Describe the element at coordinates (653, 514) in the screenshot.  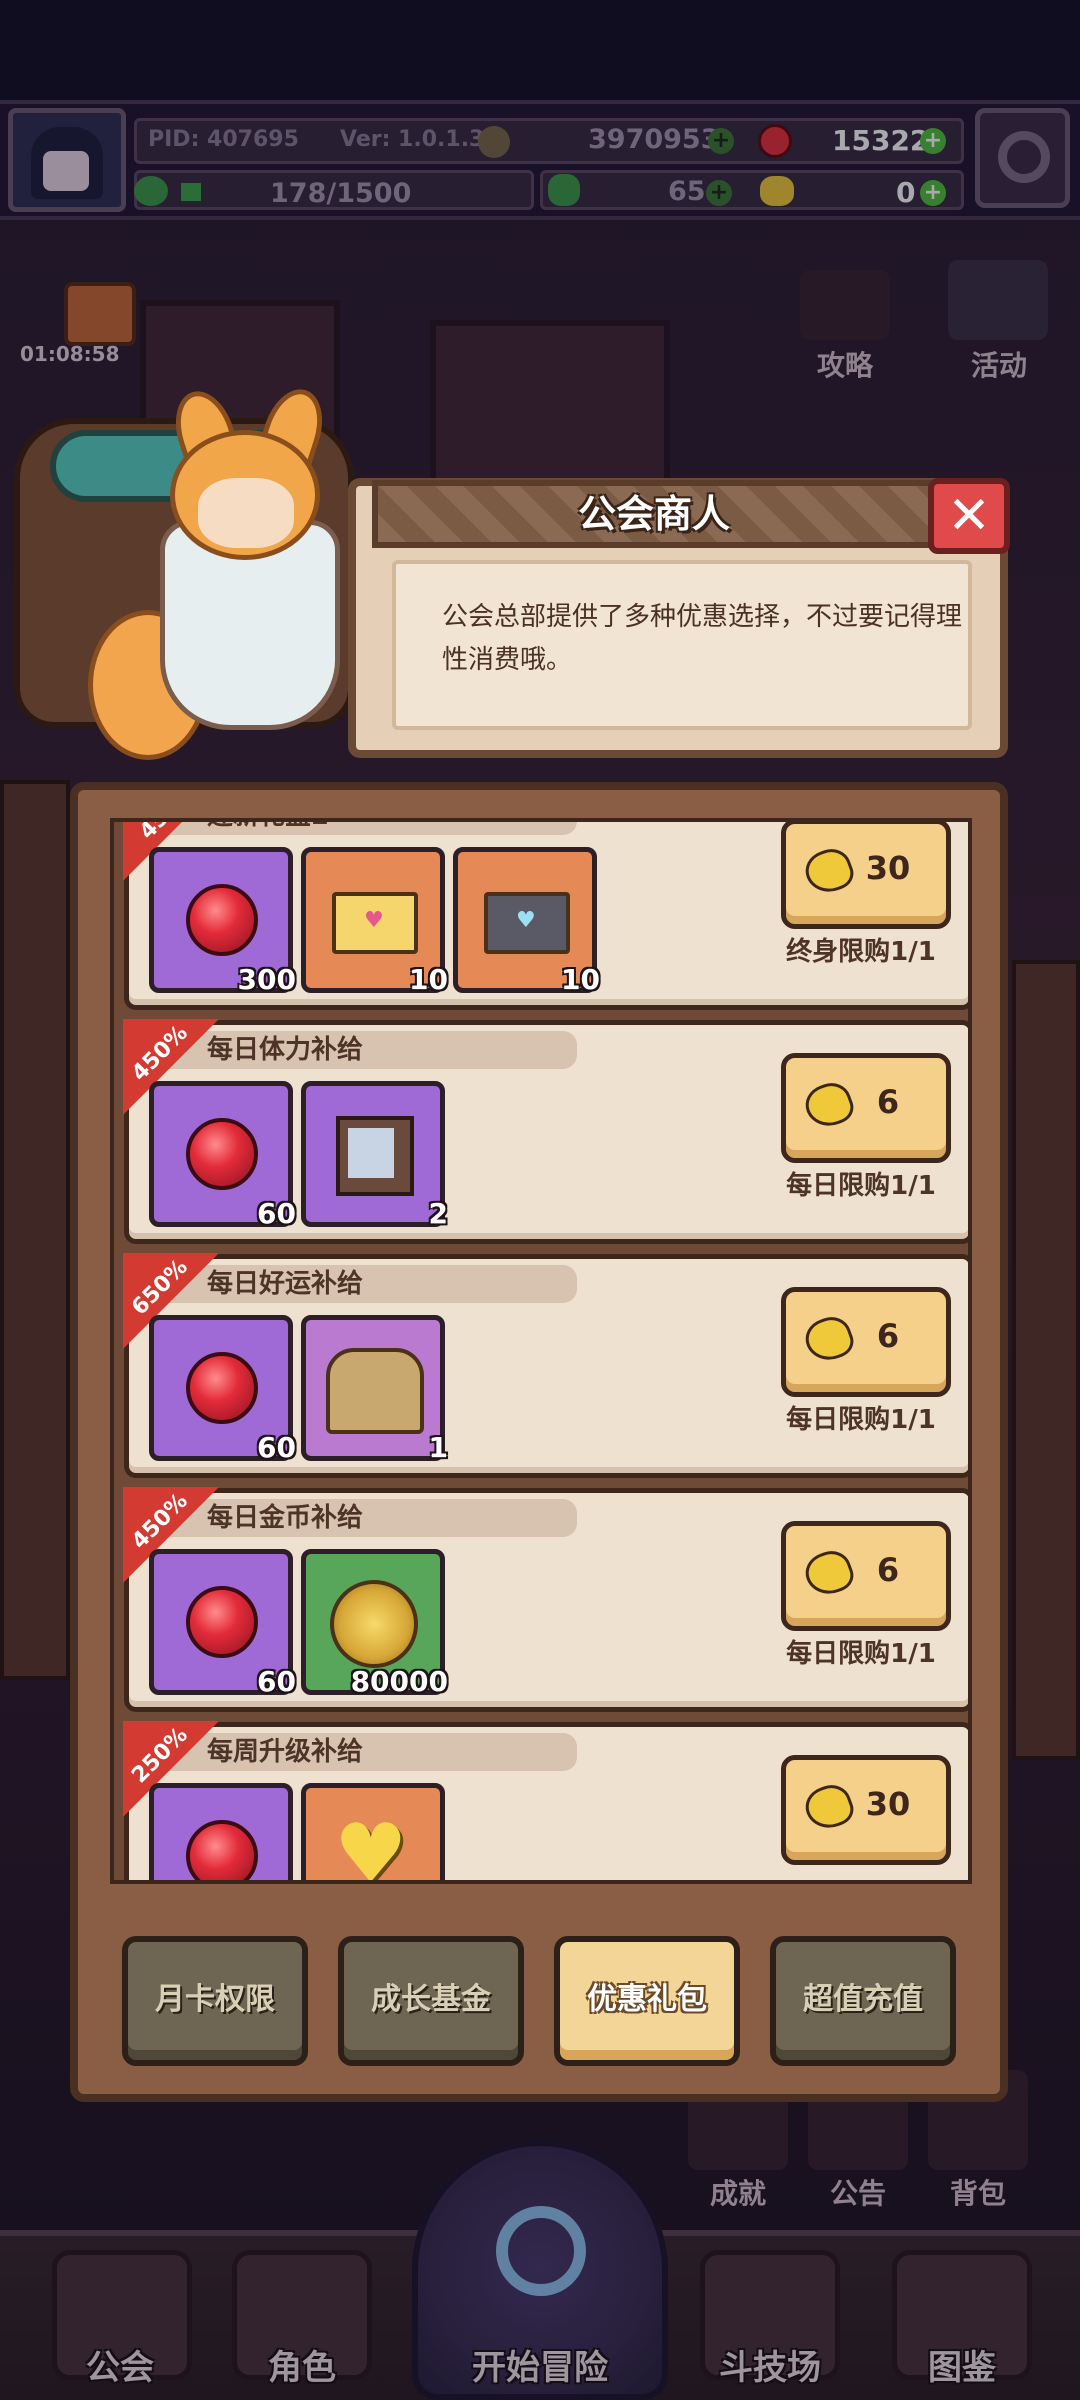
I see `dialog-title: 公会商人` at that location.